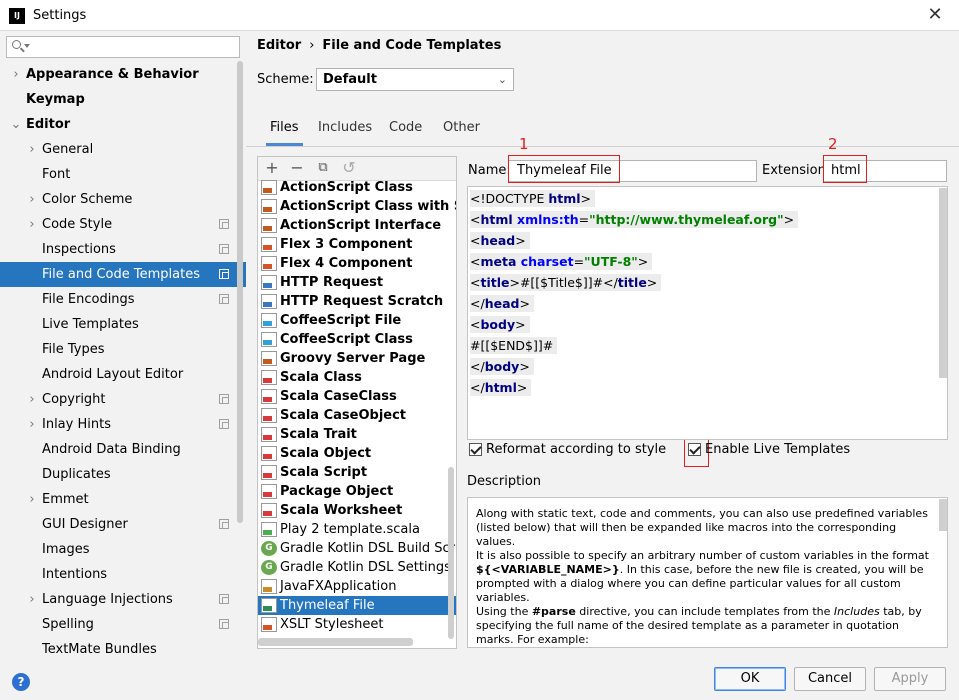 This screenshot has width=959, height=700. What do you see at coordinates (357, 529) in the screenshot?
I see `template-list-item: Play 2 template.scala` at bounding box center [357, 529].